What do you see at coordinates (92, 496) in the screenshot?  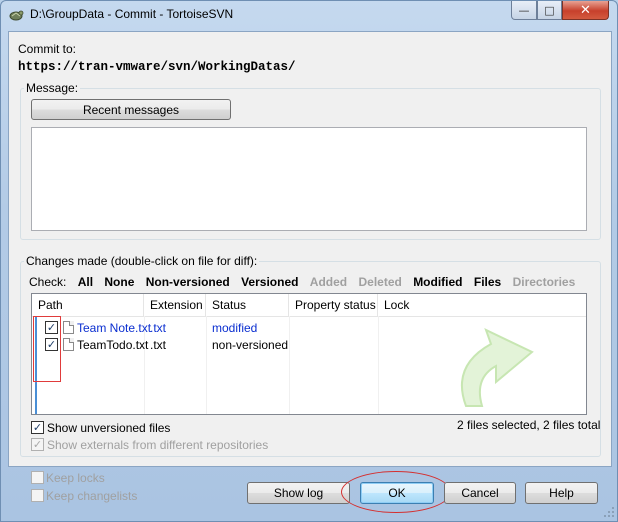 I see `keep-changelists-label: Keep changelists` at bounding box center [92, 496].